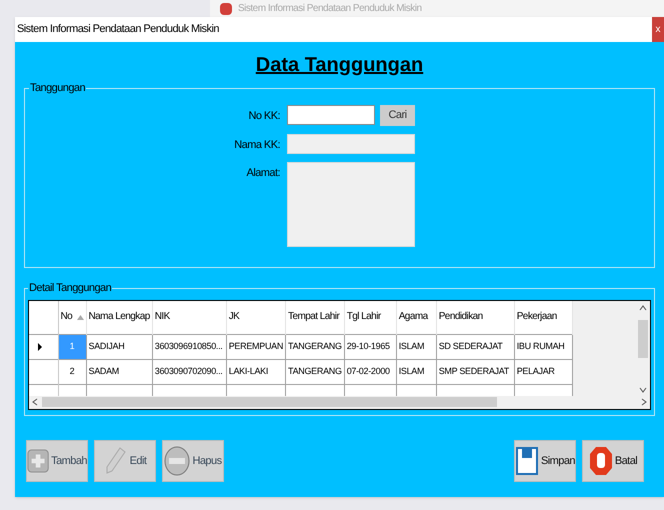  I want to click on table-cell: 29-10-1965, so click(370, 347).